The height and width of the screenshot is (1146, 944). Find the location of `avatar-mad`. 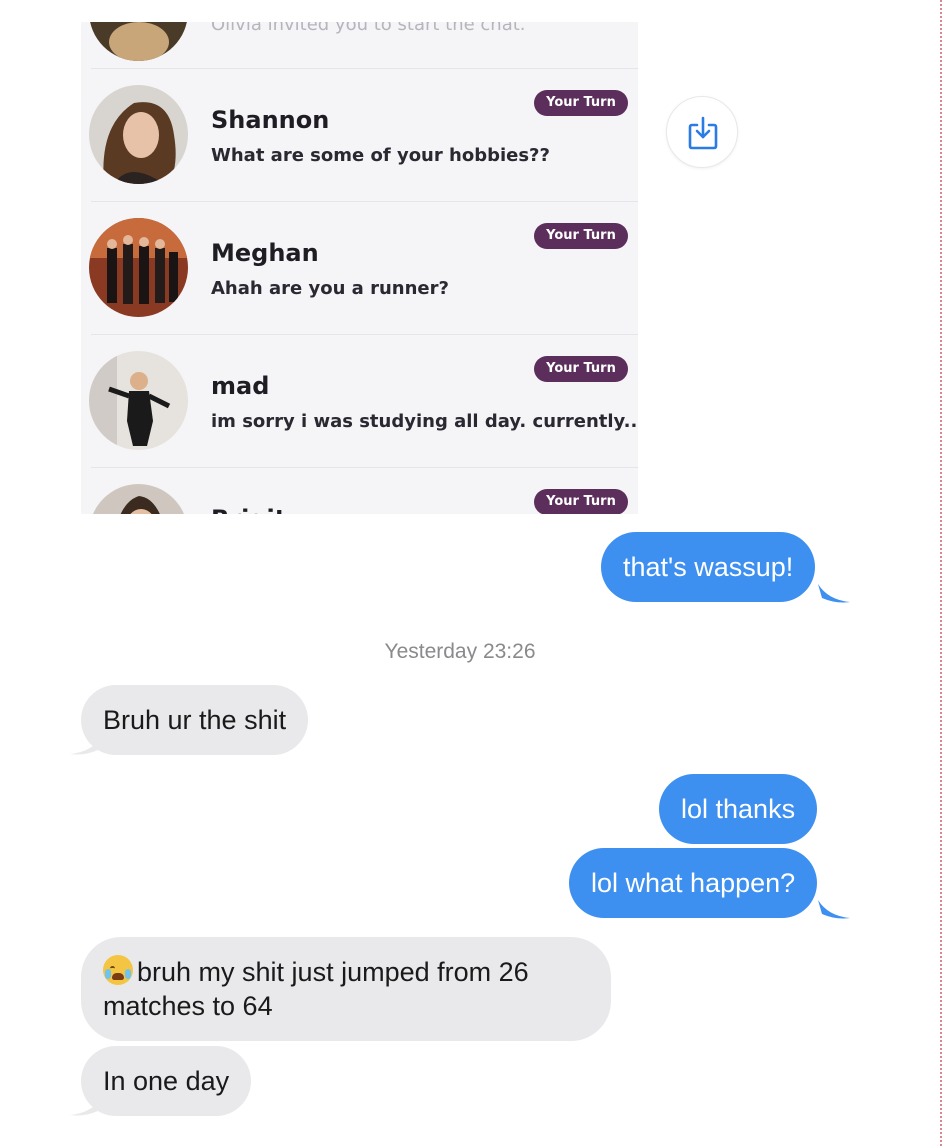

avatar-mad is located at coordinates (138, 400).